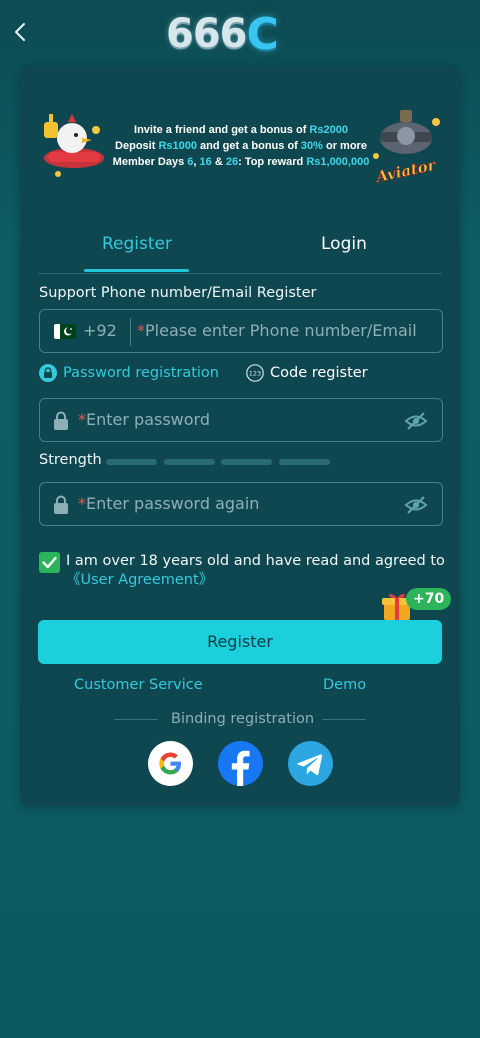  I want to click on tab-register: Register, so click(137, 244).